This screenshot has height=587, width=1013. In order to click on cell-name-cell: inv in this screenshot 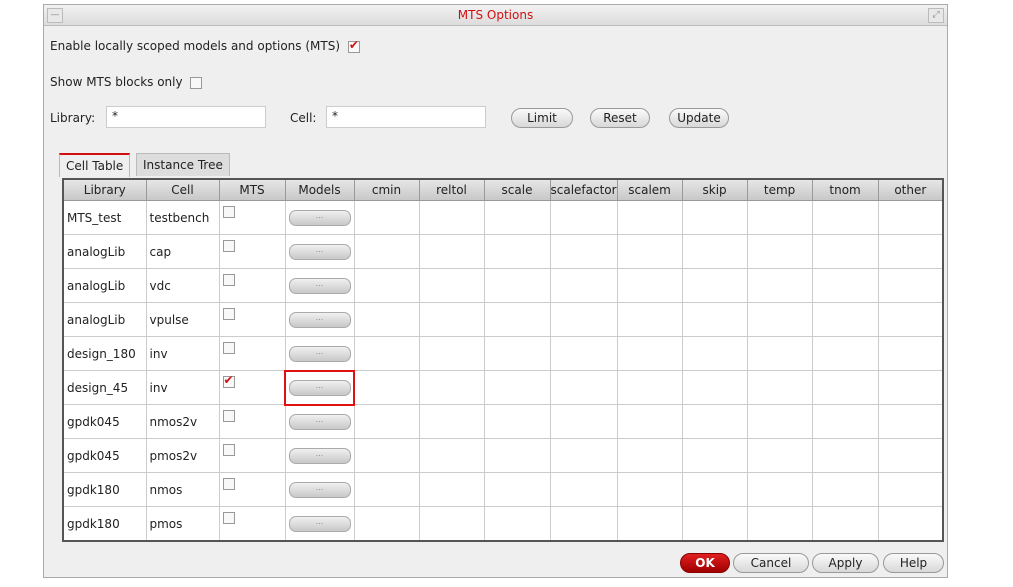, I will do `click(182, 353)`.